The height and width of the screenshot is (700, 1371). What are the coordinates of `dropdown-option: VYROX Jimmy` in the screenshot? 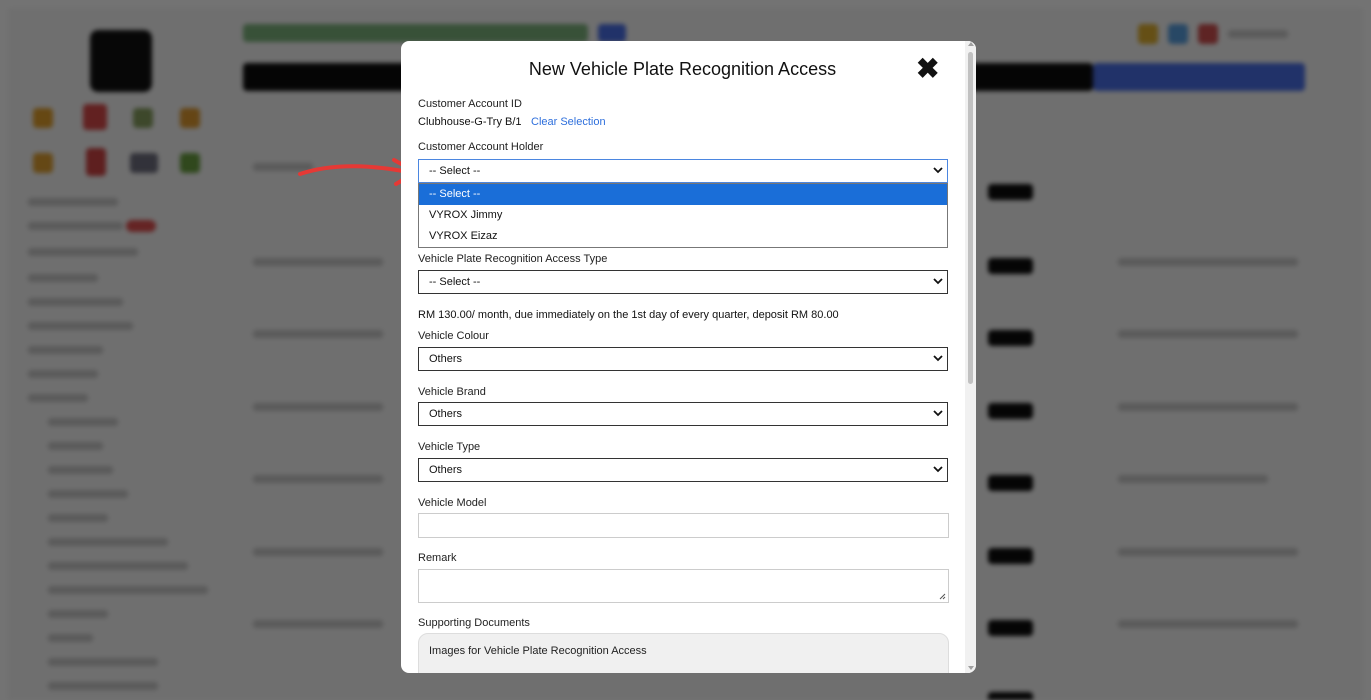 It's located at (683, 215).